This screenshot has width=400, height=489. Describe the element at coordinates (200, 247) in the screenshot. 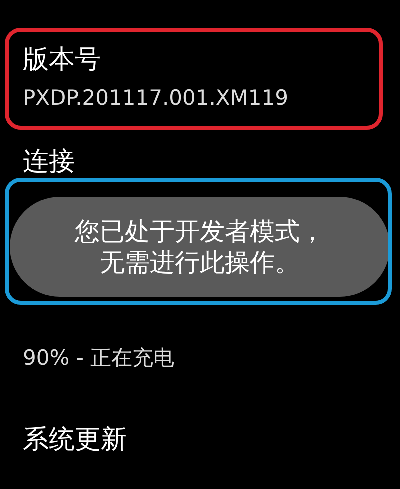

I see `toast-message: 您已处于开发者模式，无需进行此操作。` at that location.